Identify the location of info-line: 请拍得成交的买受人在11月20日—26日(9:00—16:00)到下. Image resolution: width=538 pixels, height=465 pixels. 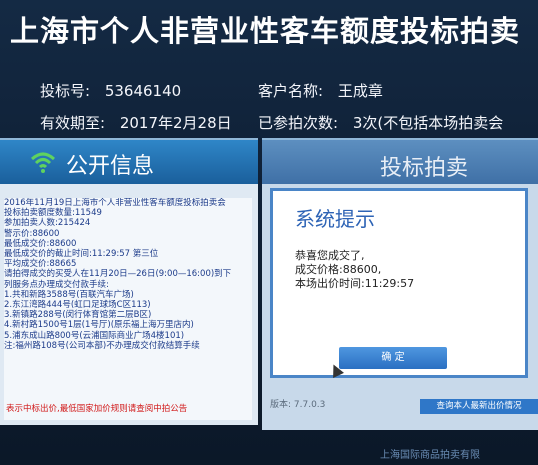
(118, 274).